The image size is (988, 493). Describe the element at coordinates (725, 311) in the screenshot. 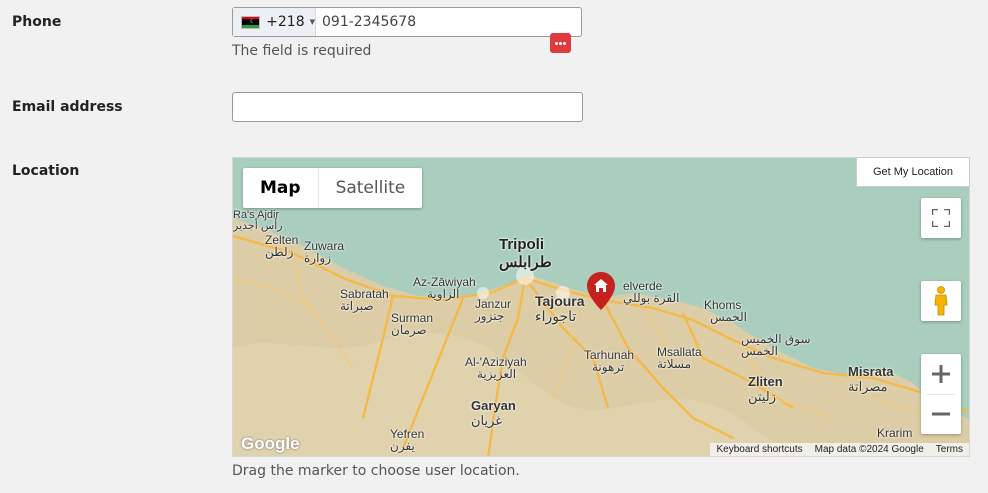

I see `map-place-label: Khoms الخمس` at that location.